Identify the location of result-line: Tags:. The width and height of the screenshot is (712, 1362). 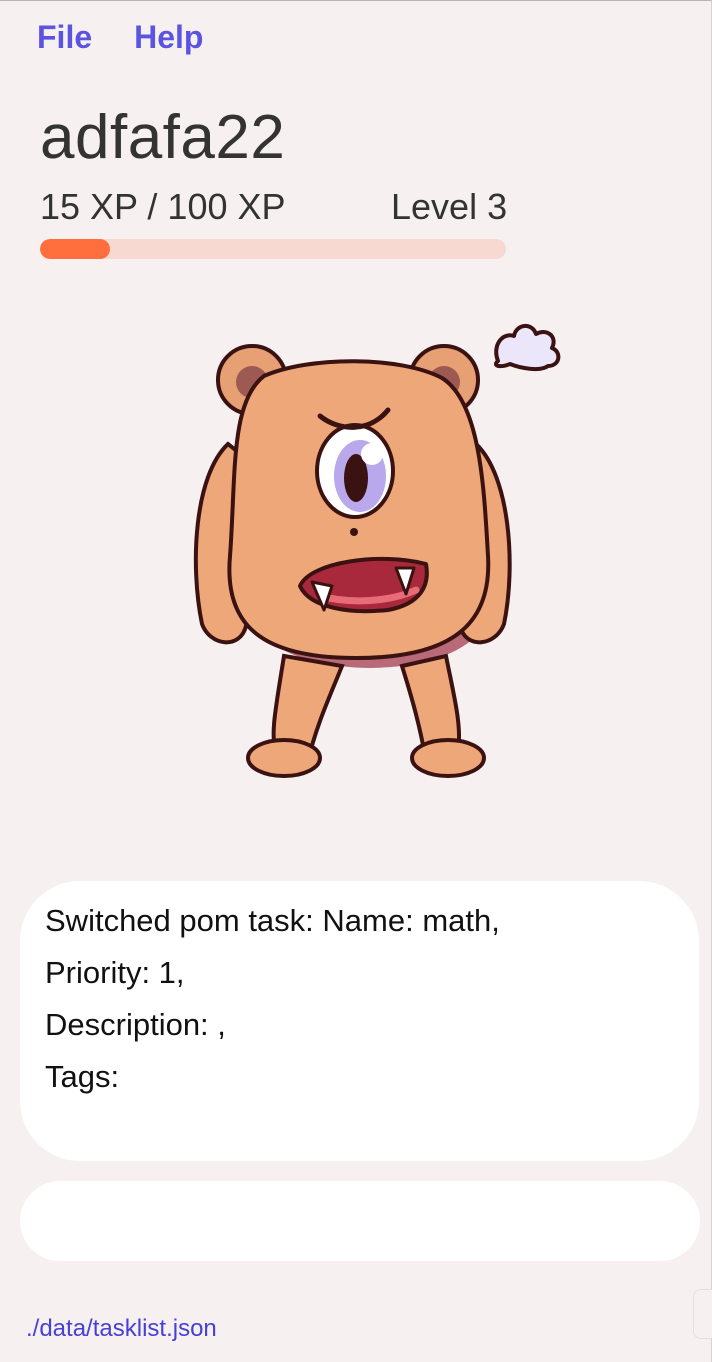
(82, 1076).